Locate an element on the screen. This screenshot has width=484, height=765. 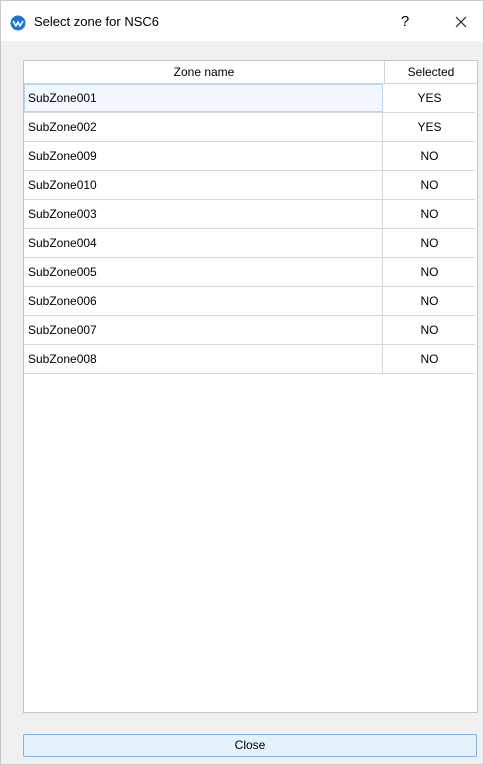
title-bar: Select zone for NSC6 ? is located at coordinates (242, 21).